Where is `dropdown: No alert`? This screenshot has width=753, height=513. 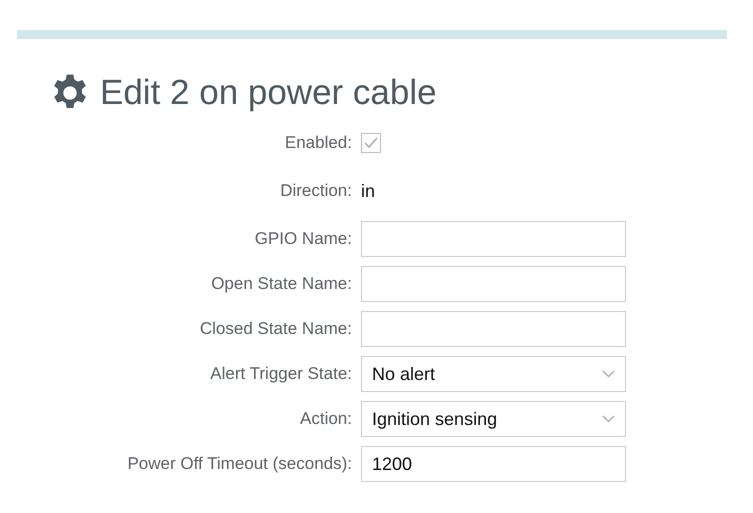
dropdown: No alert is located at coordinates (493, 374).